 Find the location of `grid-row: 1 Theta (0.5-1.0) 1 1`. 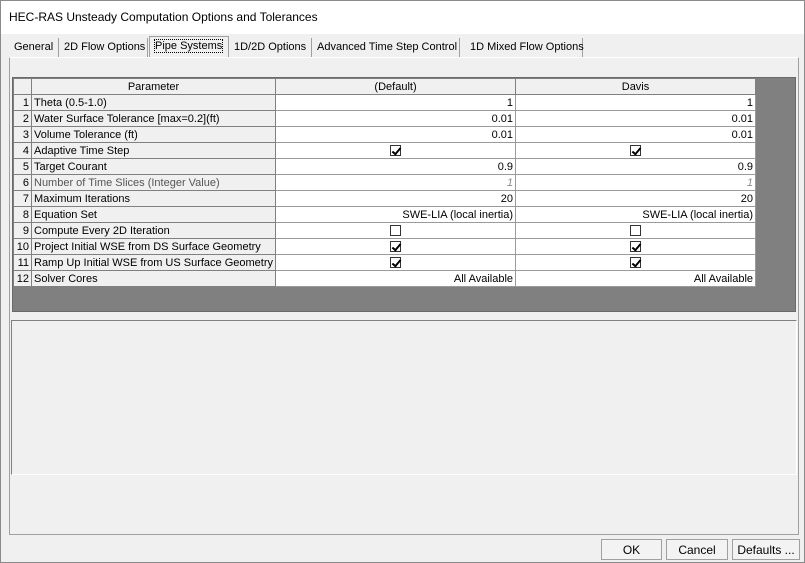

grid-row: 1 Theta (0.5-1.0) 1 1 is located at coordinates (385, 102).